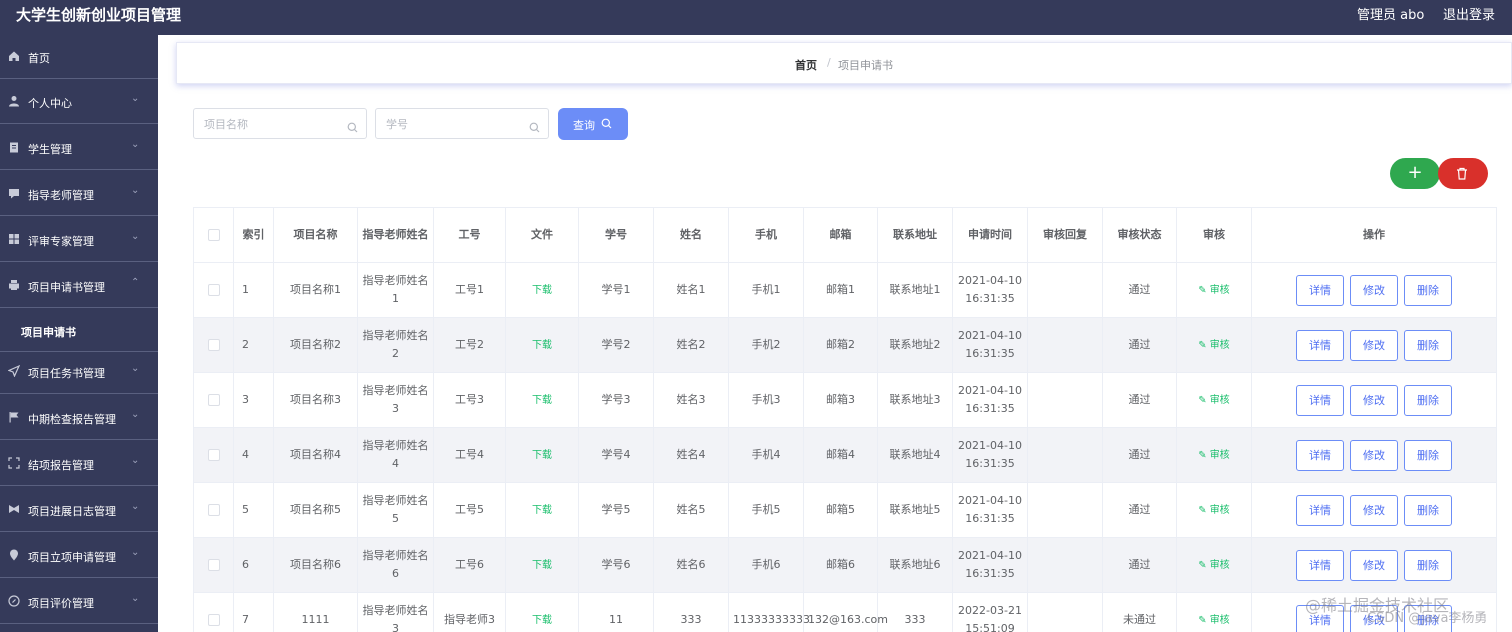 This screenshot has height=632, width=1512. What do you see at coordinates (1065, 235) in the screenshot?
I see `column-header: 审核回复` at bounding box center [1065, 235].